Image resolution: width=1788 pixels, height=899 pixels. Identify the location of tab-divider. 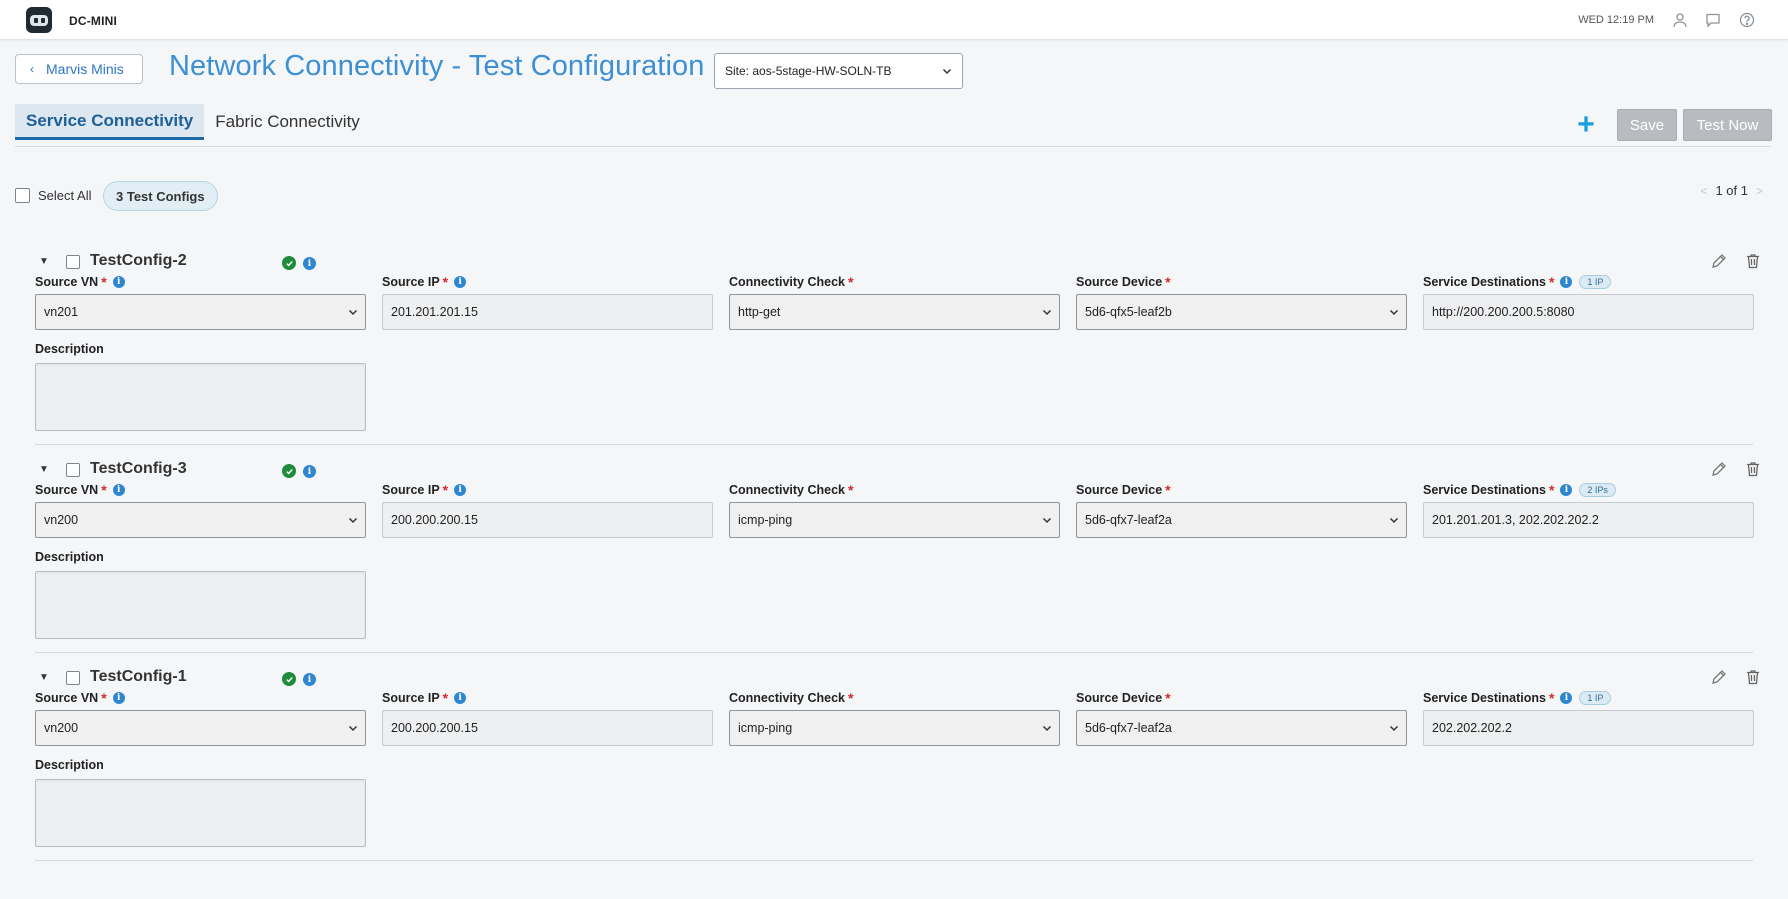
(893, 146).